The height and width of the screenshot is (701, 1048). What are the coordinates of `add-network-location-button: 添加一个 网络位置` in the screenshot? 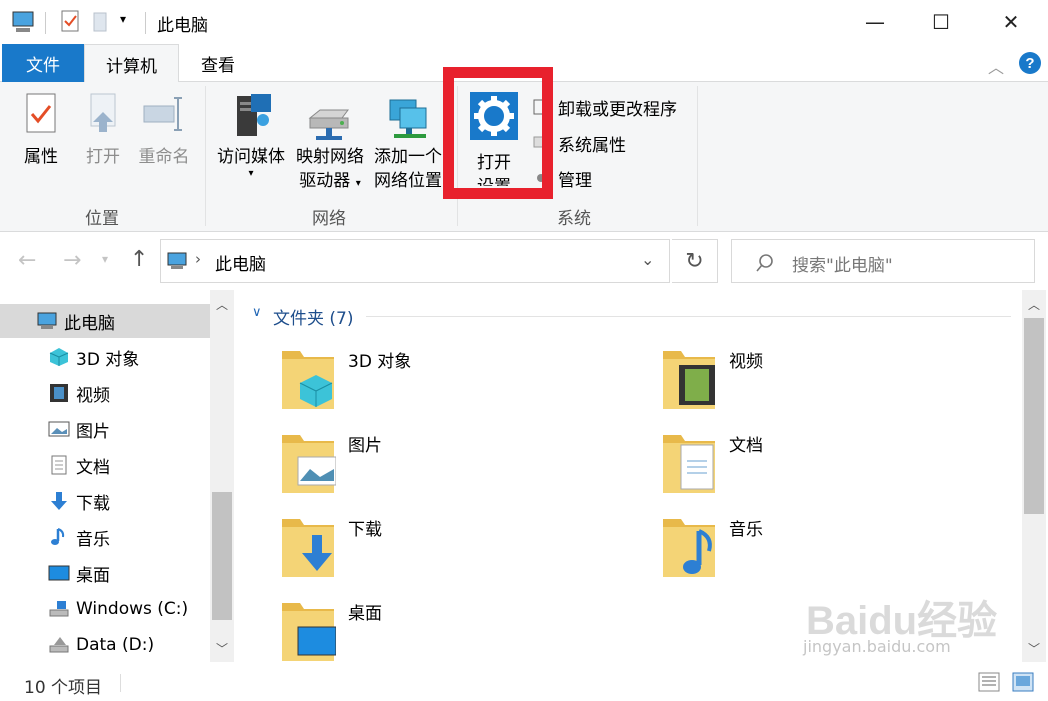 It's located at (408, 141).